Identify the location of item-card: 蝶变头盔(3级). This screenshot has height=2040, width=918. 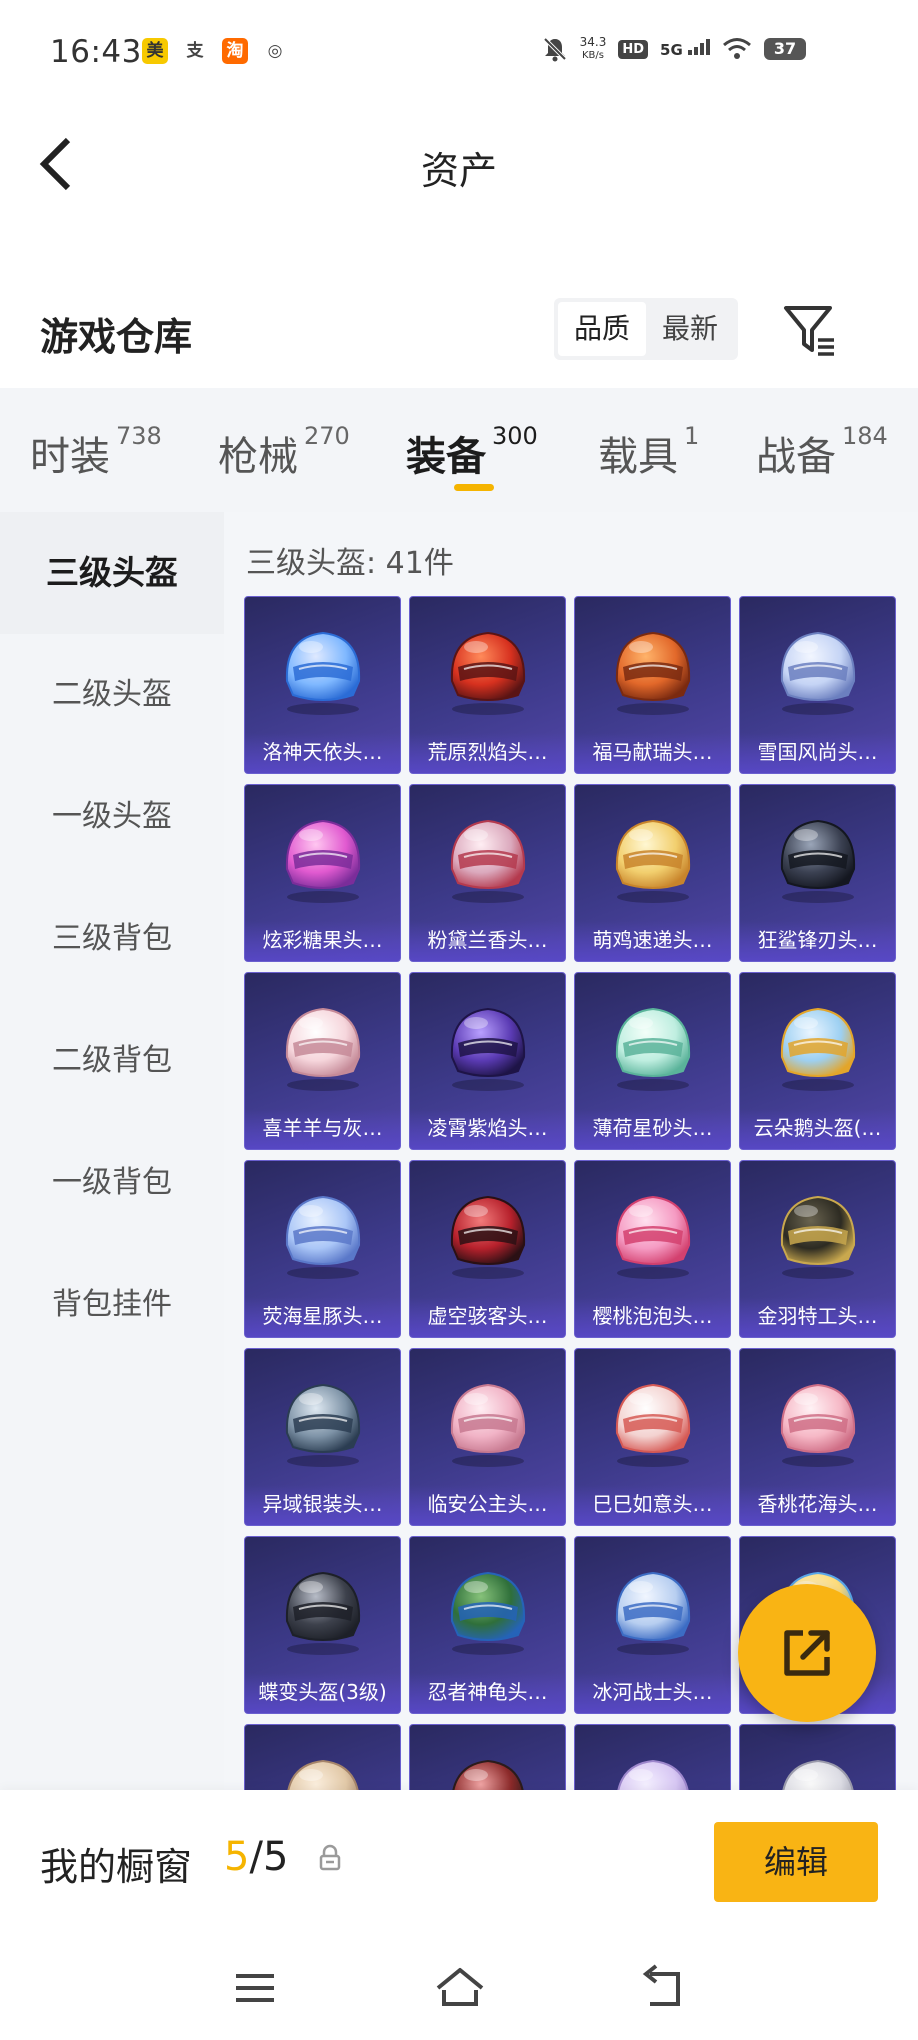
(322, 1625).